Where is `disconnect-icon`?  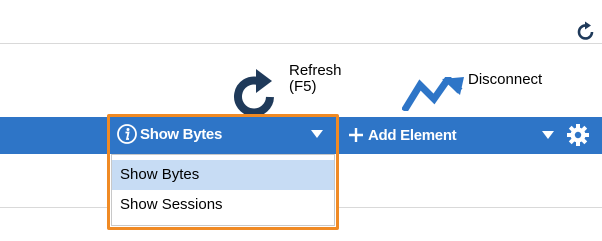 disconnect-icon is located at coordinates (433, 94).